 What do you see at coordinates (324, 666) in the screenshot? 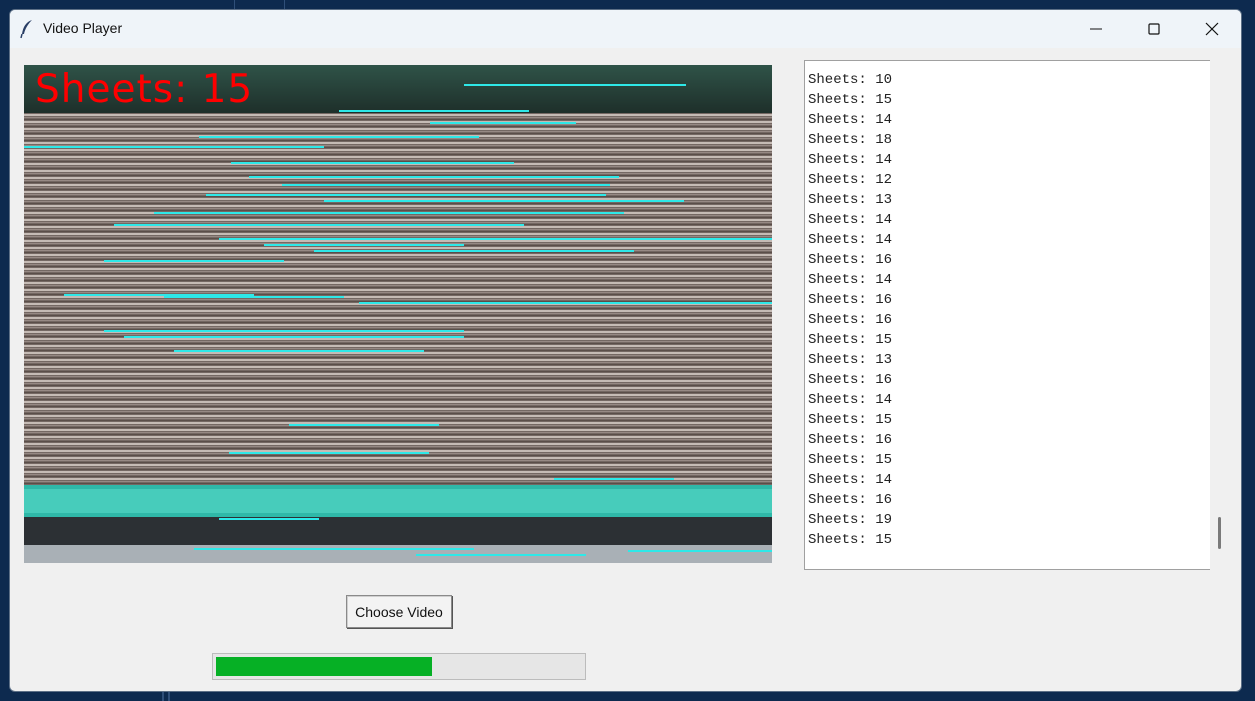
I see `progress-bar-fill` at bounding box center [324, 666].